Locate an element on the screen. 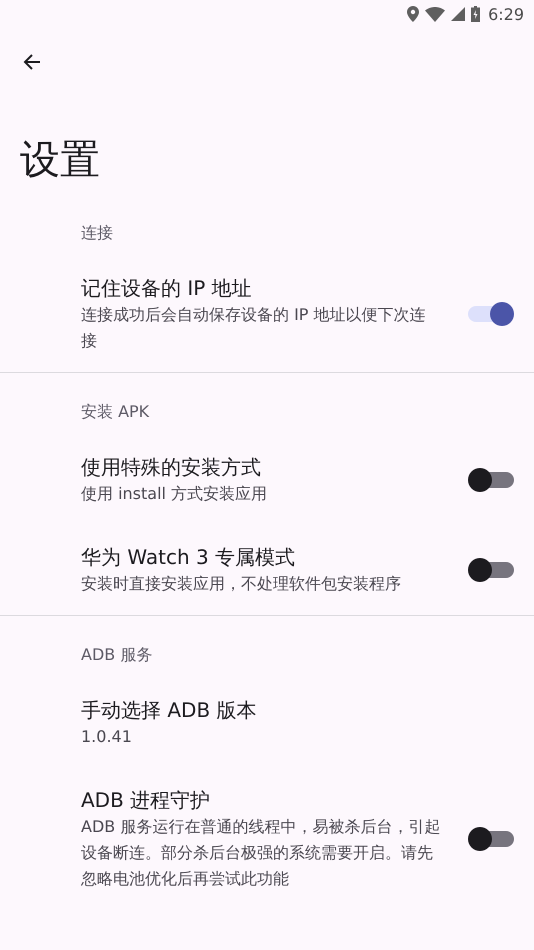 The height and width of the screenshot is (950, 534). setting-summary: 连接成功后会自动保存设备的 IP 地址以便下次连接 is located at coordinates (254, 328).